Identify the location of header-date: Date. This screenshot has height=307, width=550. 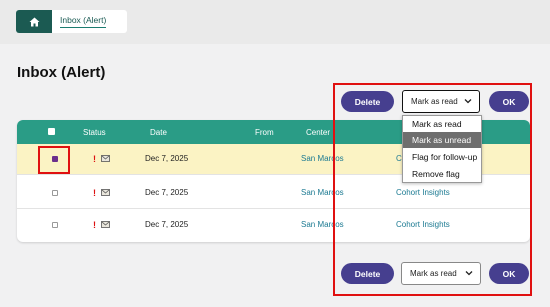
(158, 132).